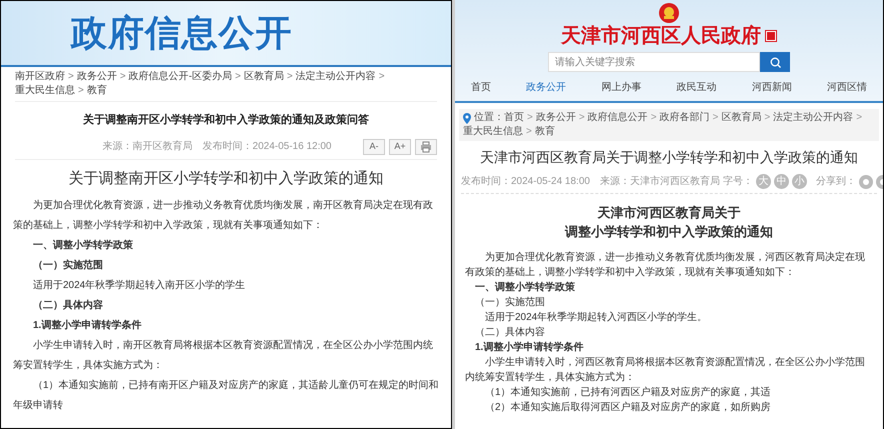  Describe the element at coordinates (181, 33) in the screenshot. I see `banner-title: 政府信息公开` at that location.